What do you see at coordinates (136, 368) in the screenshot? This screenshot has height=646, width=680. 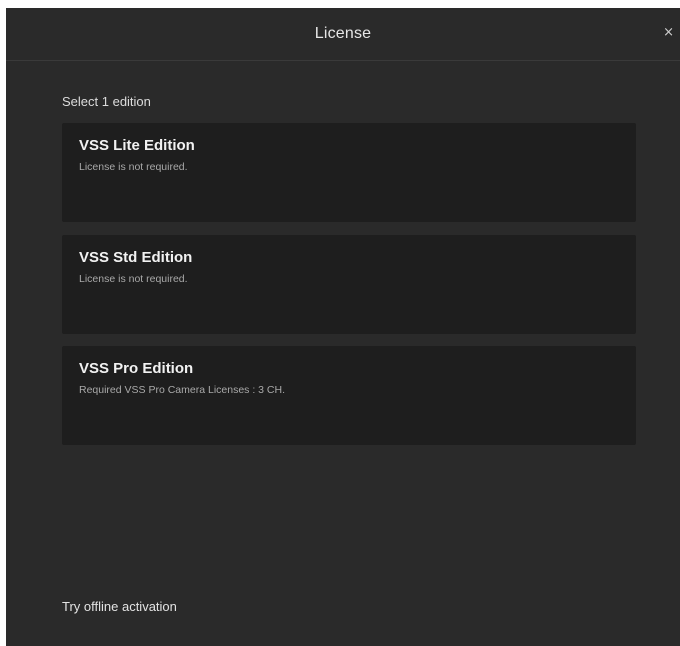 I see `edition-name: VSS Pro Edition` at bounding box center [136, 368].